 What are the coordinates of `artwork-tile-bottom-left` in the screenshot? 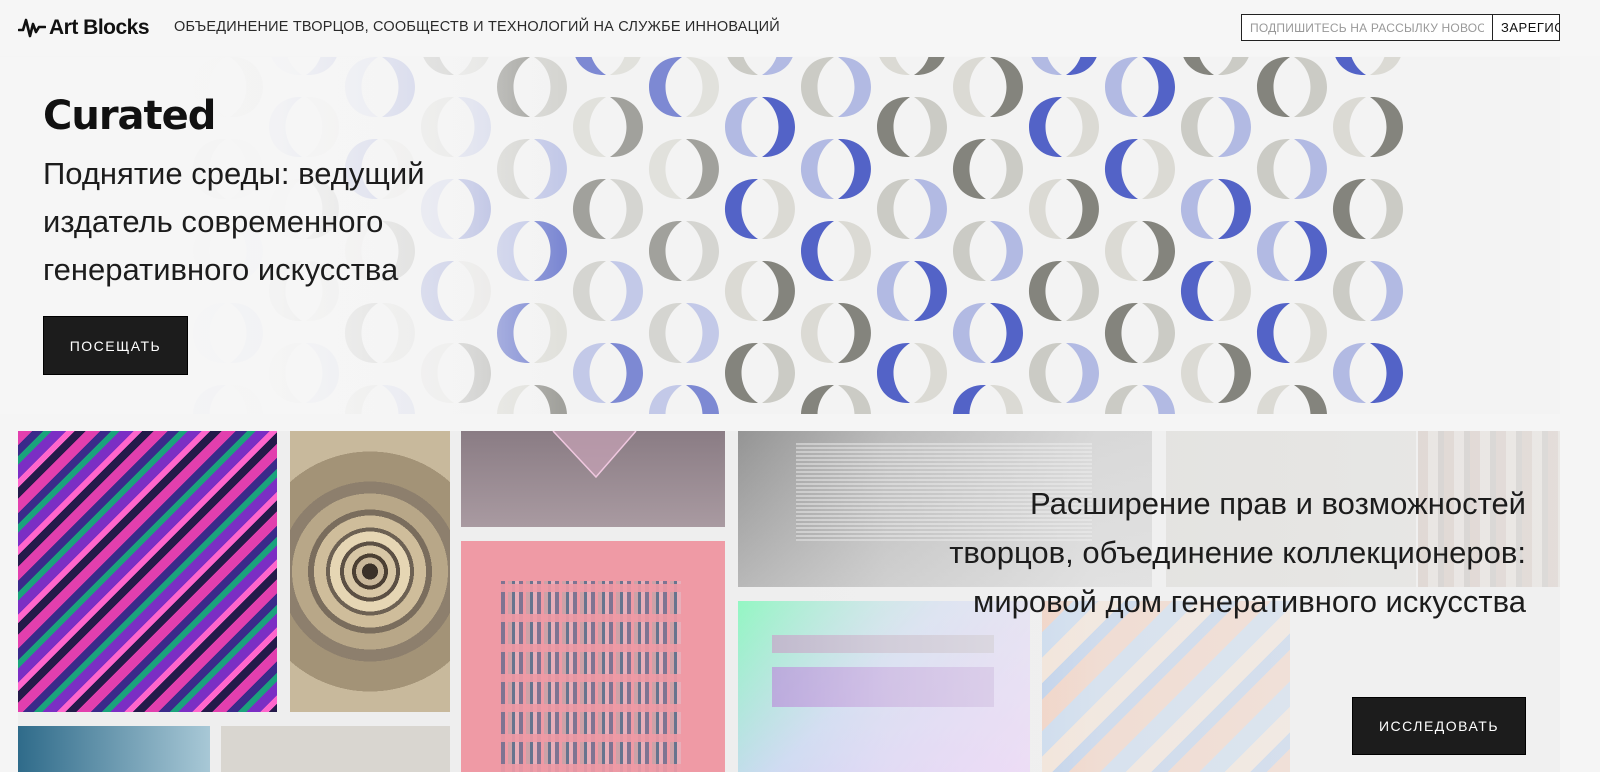 It's located at (114, 749).